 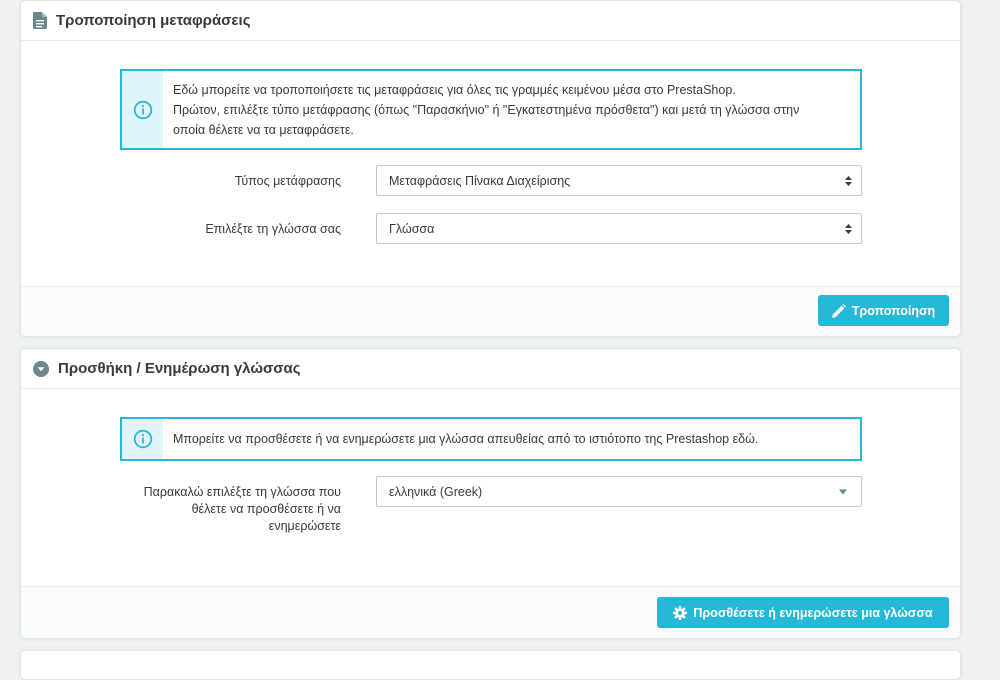 What do you see at coordinates (436, 491) in the screenshot?
I see `add-language-value: ελληνικά (Greek)` at bounding box center [436, 491].